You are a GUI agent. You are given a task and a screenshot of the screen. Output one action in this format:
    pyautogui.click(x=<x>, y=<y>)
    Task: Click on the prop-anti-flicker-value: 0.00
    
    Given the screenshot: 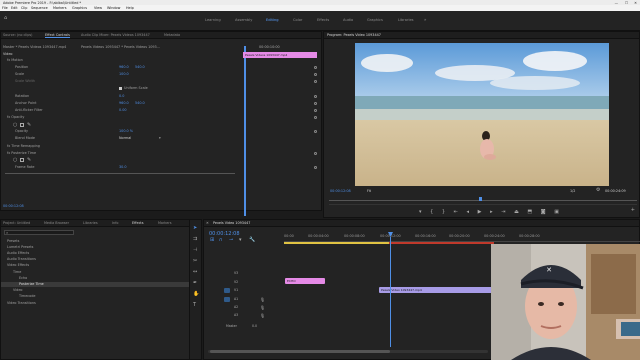 What is the action you would take?
    pyautogui.click(x=123, y=110)
    